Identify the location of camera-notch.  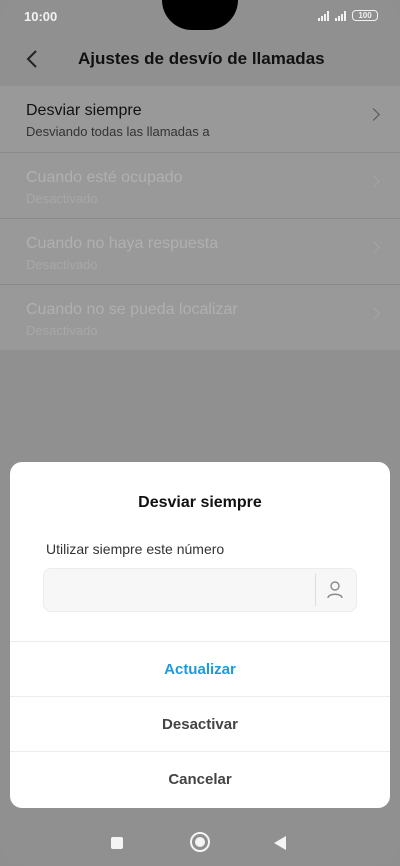
(200, 15).